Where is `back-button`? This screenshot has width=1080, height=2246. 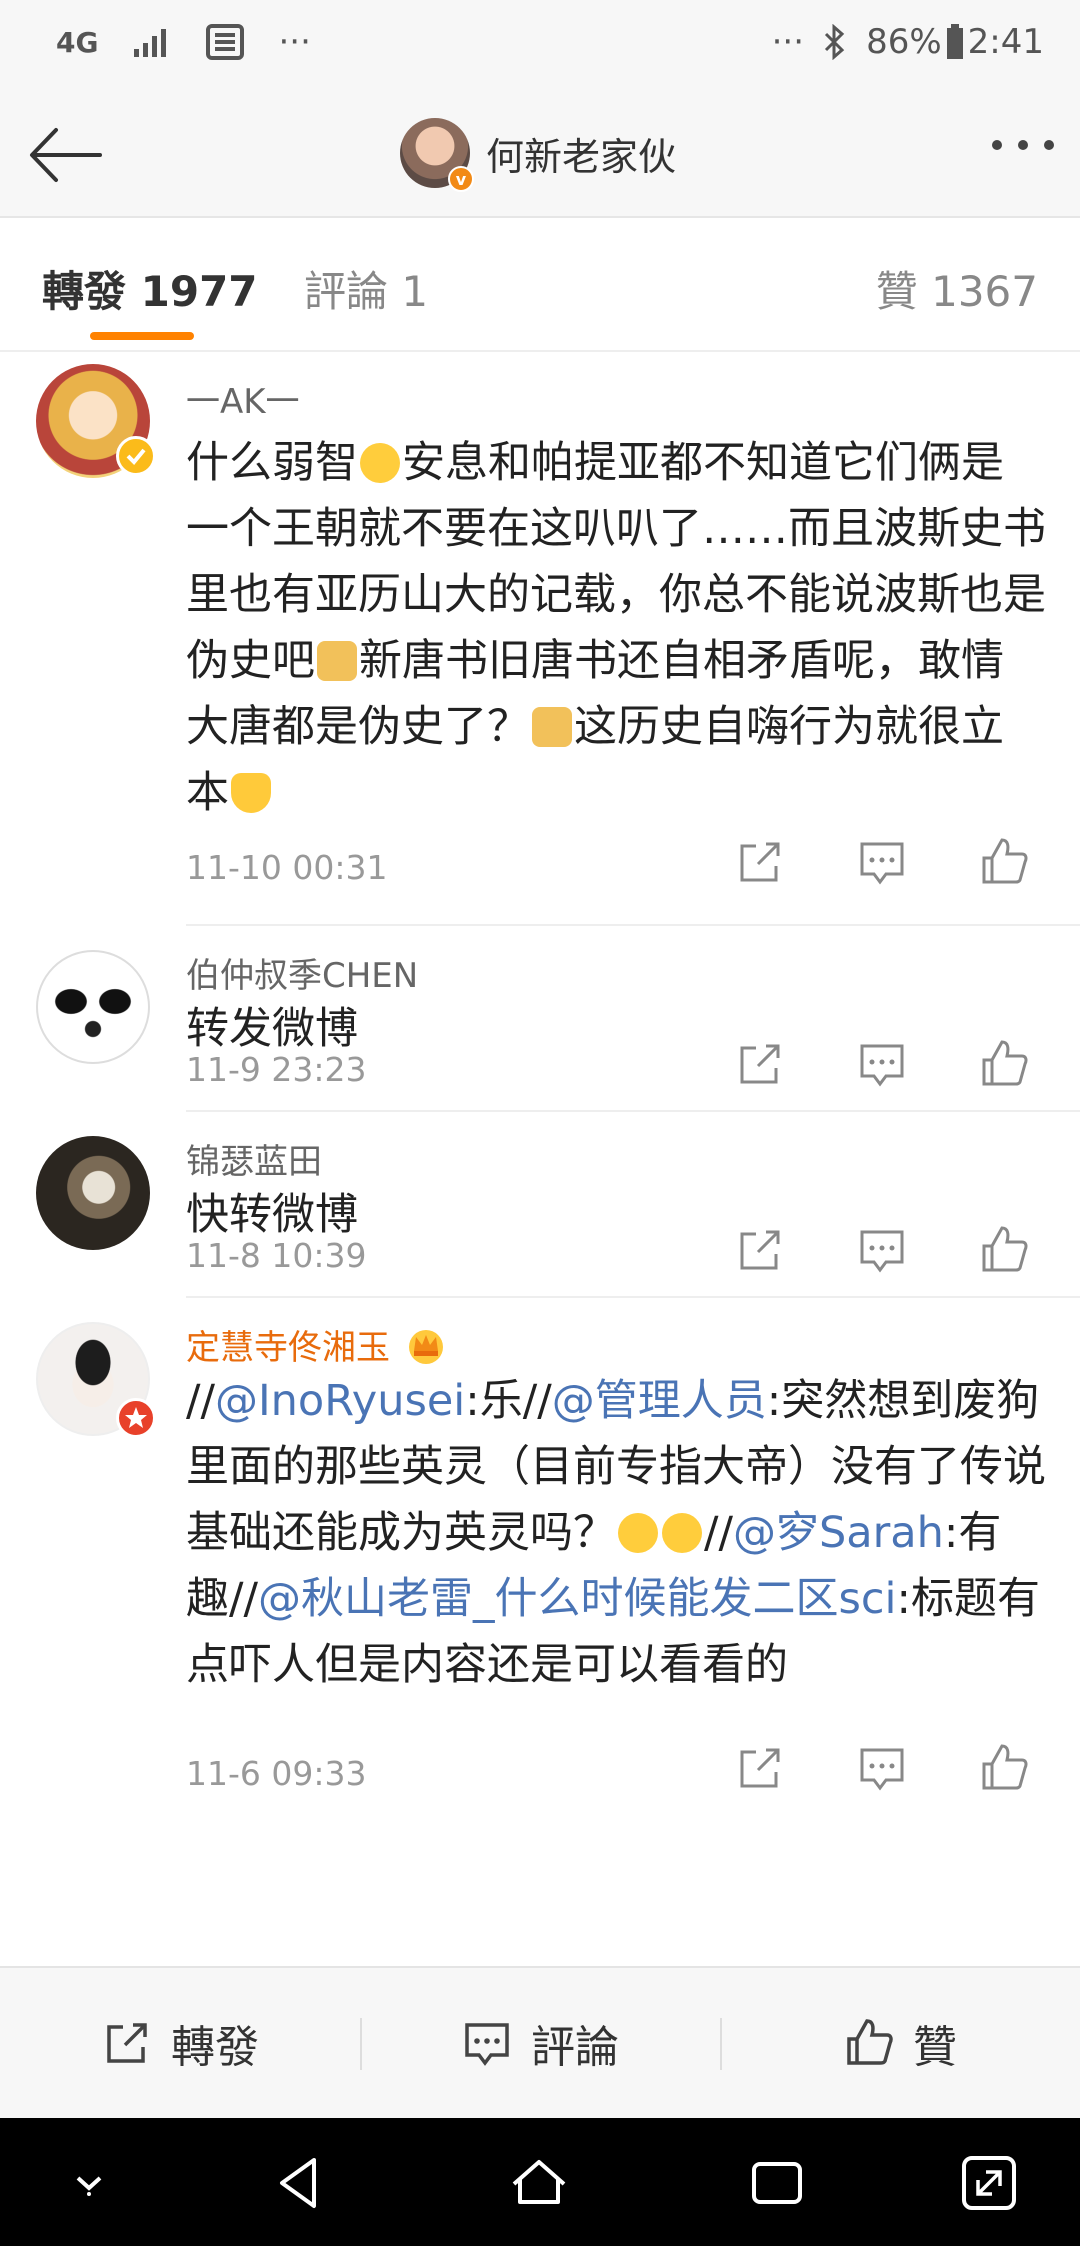 back-button is located at coordinates (66, 155).